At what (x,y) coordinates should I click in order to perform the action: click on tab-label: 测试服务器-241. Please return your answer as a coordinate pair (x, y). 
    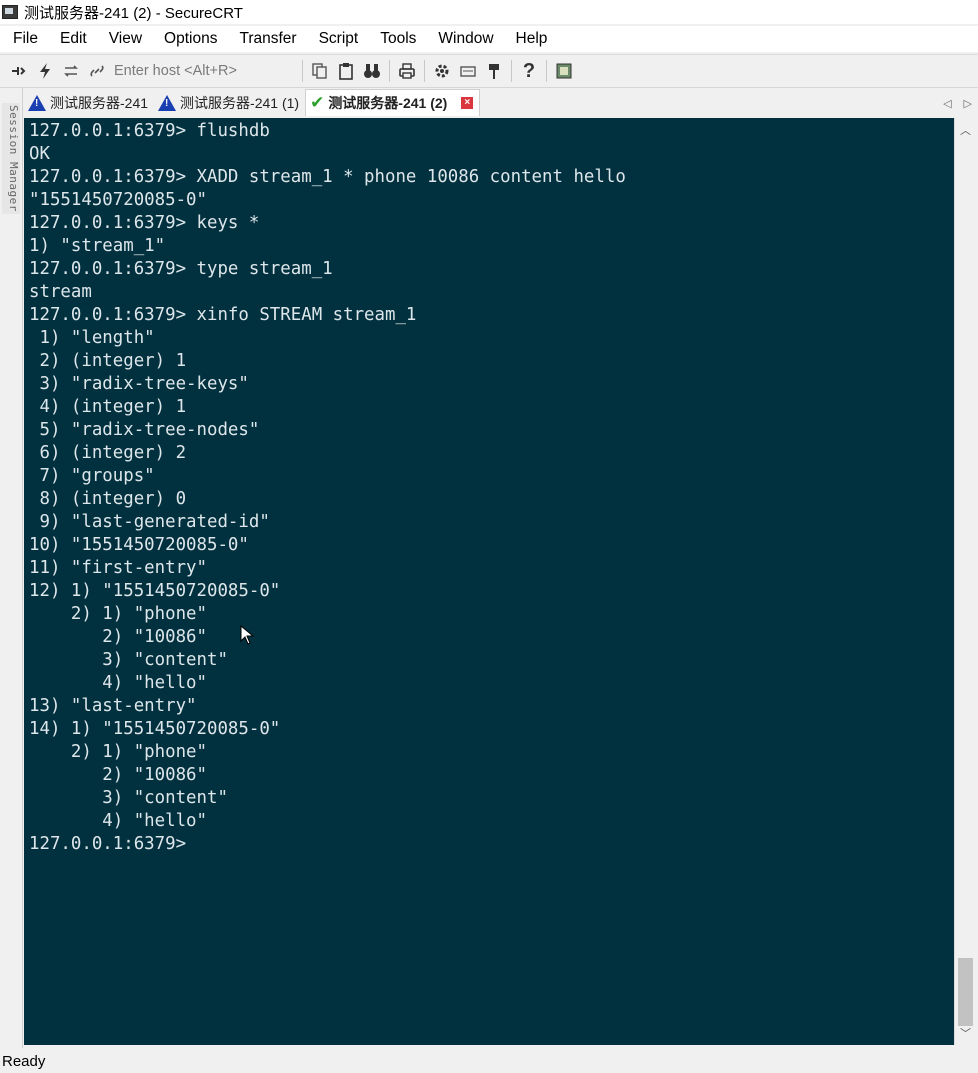
    Looking at the image, I should click on (99, 103).